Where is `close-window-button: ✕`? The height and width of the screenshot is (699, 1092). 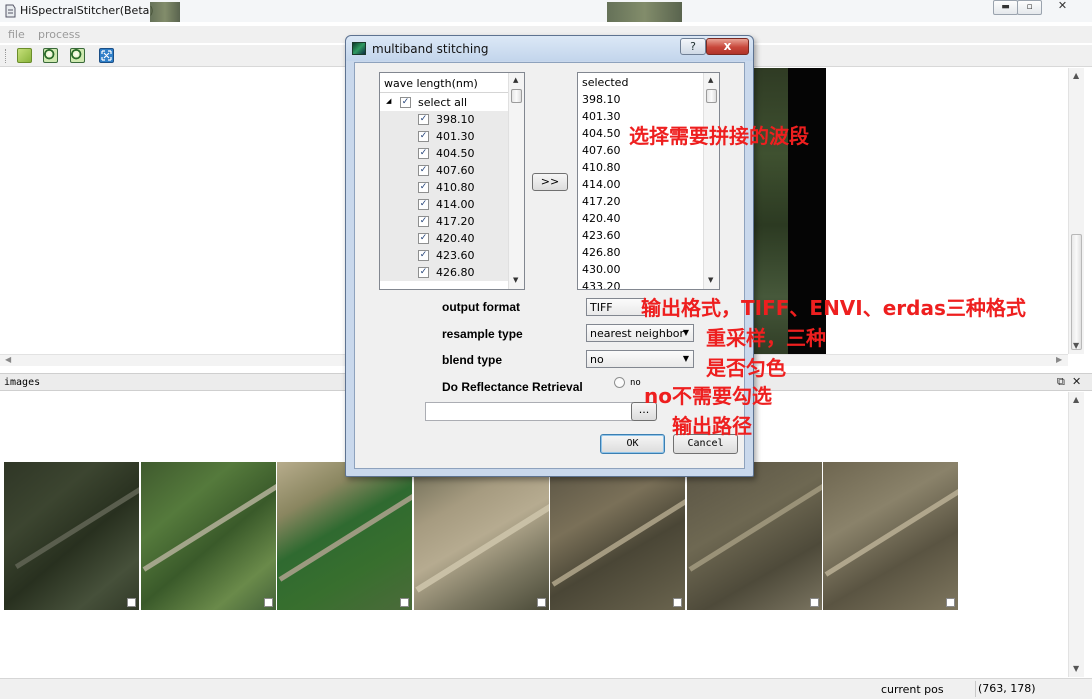 close-window-button: ✕ is located at coordinates (1062, 7).